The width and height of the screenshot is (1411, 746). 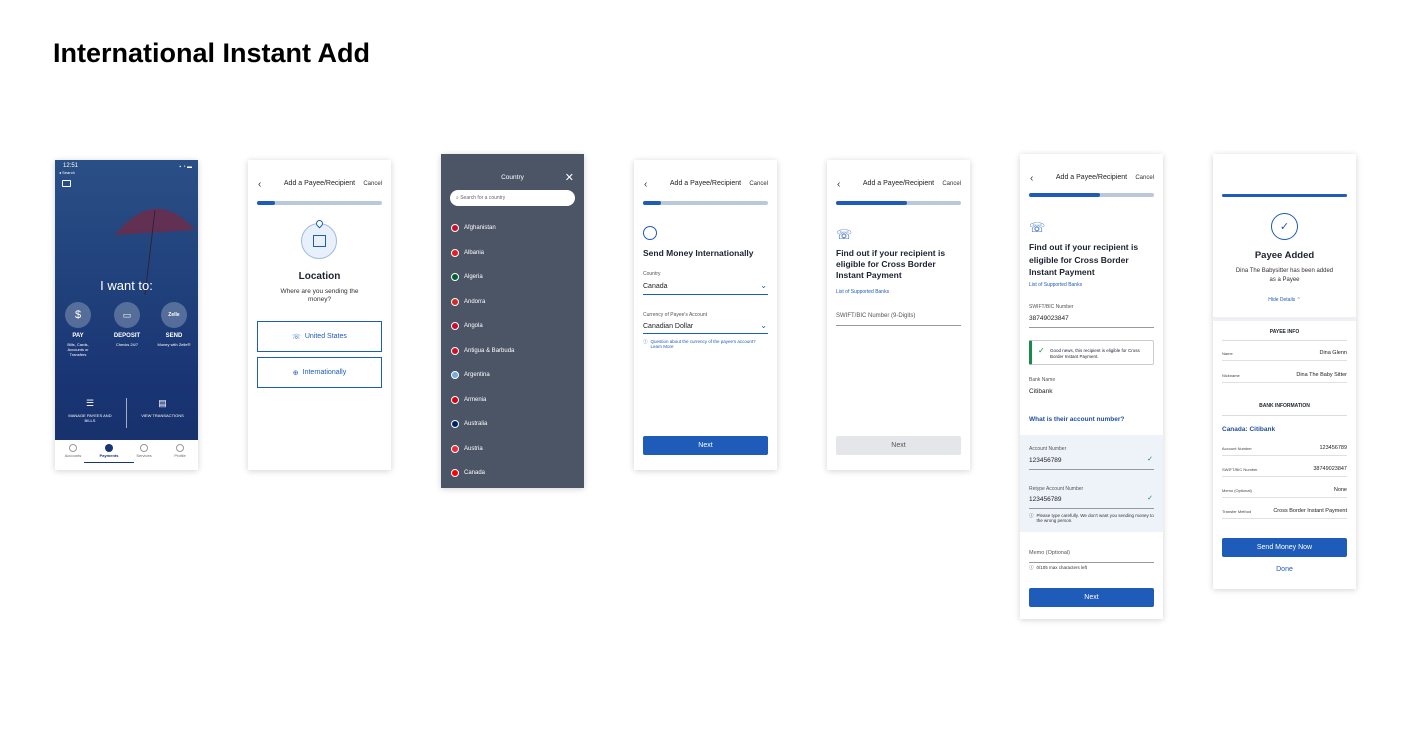 What do you see at coordinates (512, 198) in the screenshot?
I see `country-search-input: ⌕ Search for a country` at bounding box center [512, 198].